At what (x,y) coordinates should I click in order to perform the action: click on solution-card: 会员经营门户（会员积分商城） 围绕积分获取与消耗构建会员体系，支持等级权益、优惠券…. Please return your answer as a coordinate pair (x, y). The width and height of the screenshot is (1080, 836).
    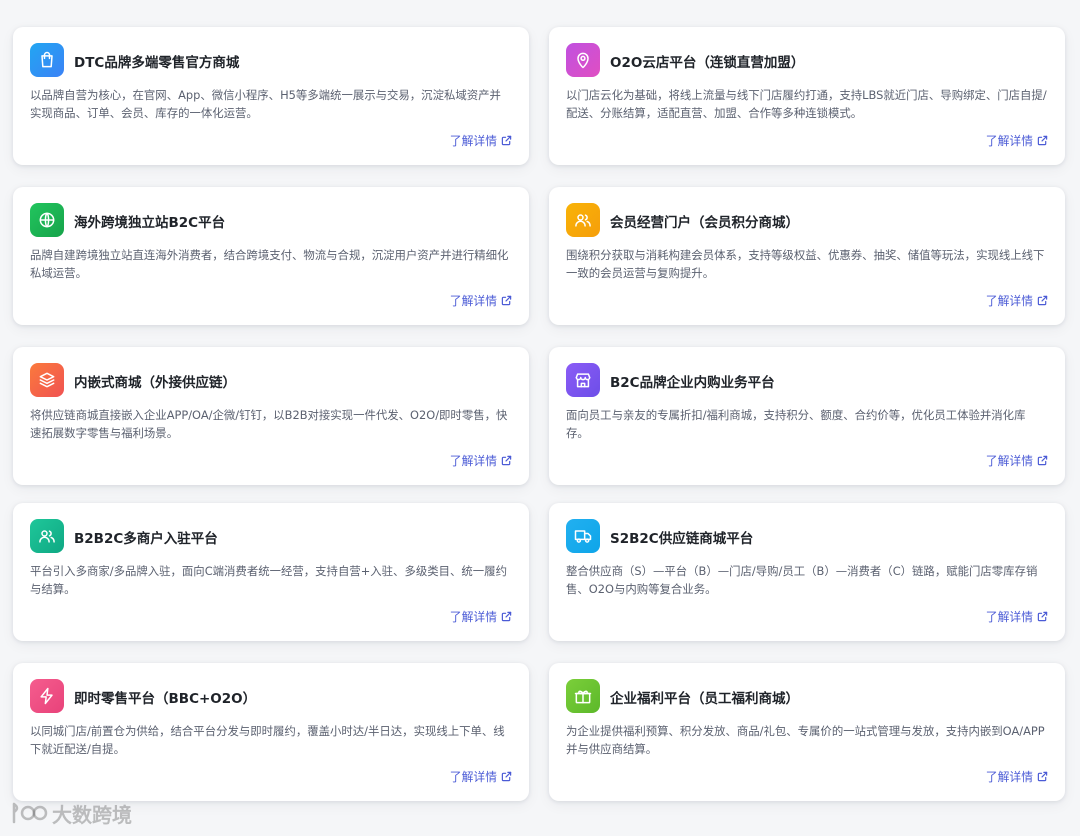
    Looking at the image, I should click on (807, 256).